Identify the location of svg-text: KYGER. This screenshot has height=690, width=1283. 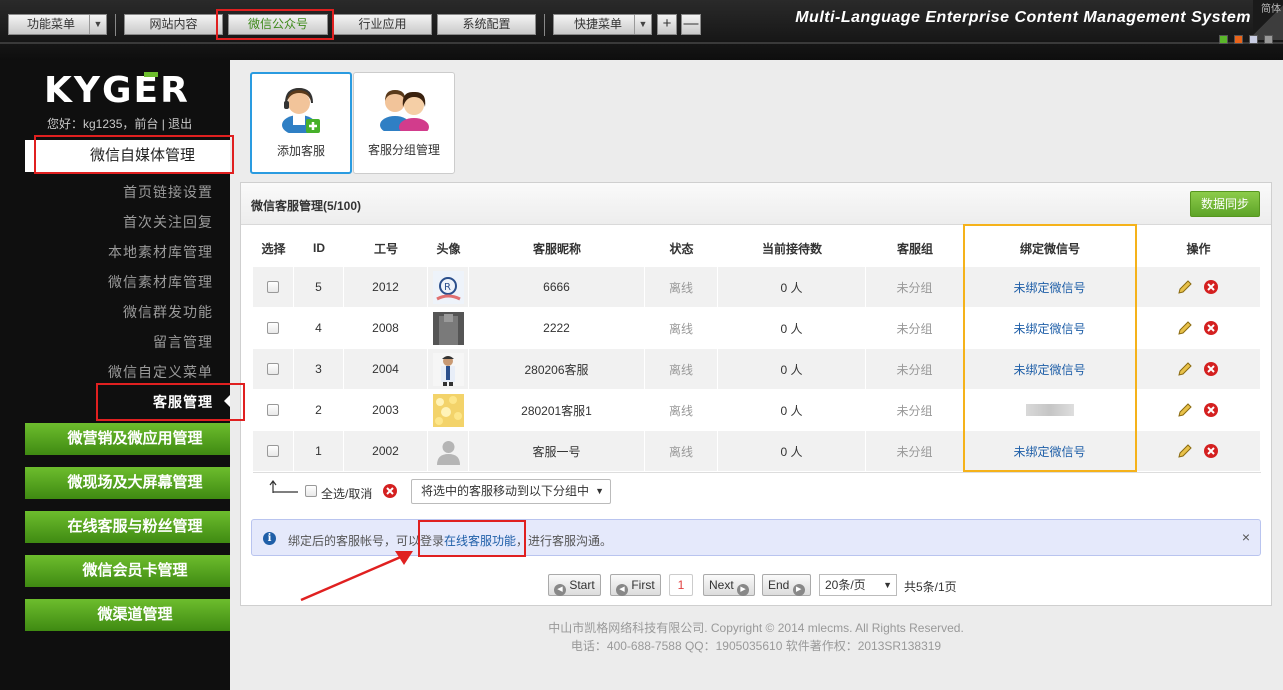
(117, 89).